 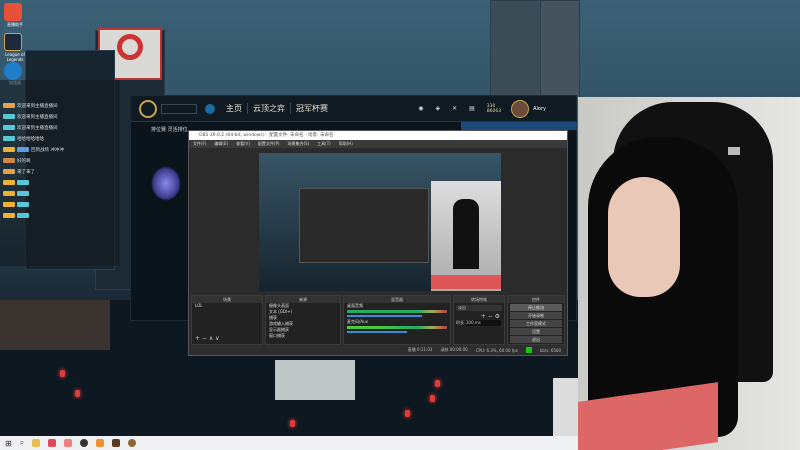 What do you see at coordinates (483, 323) in the screenshot?
I see `duration-input: 300 ms` at bounding box center [483, 323].